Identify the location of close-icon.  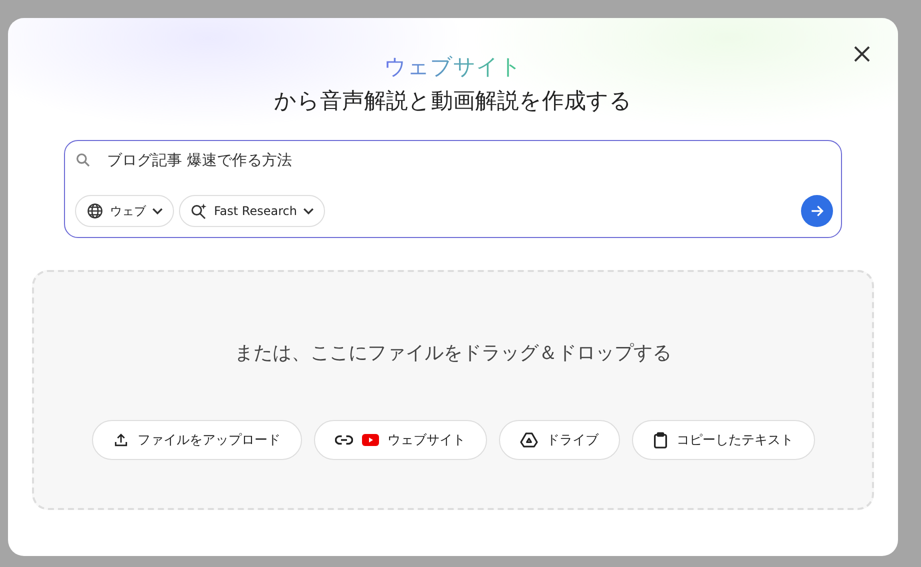
(862, 54).